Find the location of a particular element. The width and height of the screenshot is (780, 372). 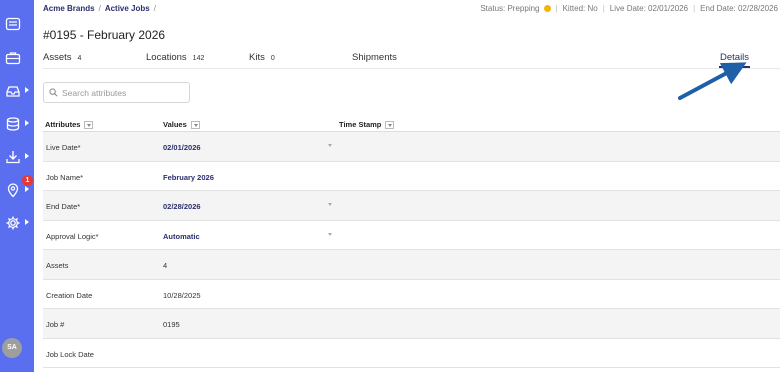

header-label: Values is located at coordinates (175, 124).